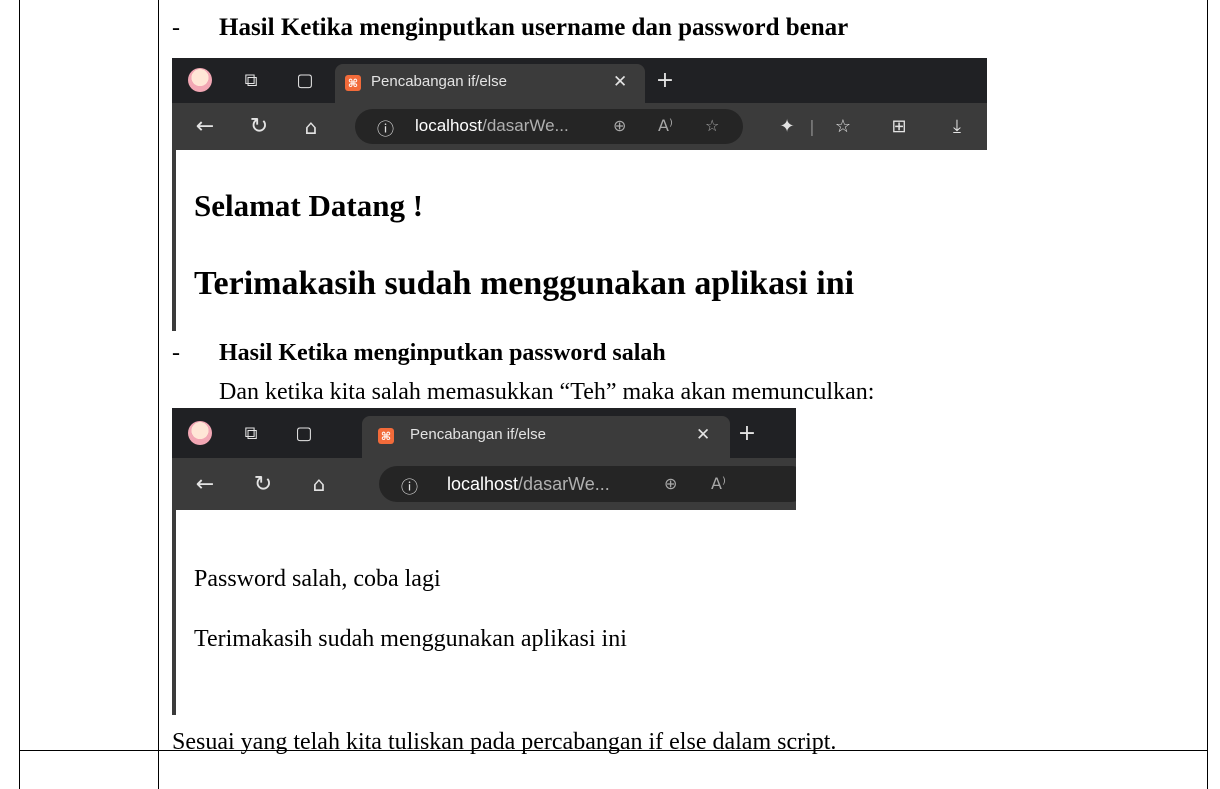 Image resolution: width=1220 pixels, height=789 pixels. What do you see at coordinates (317, 579) in the screenshot?
I see `error-message: Password salah, coba lagi` at bounding box center [317, 579].